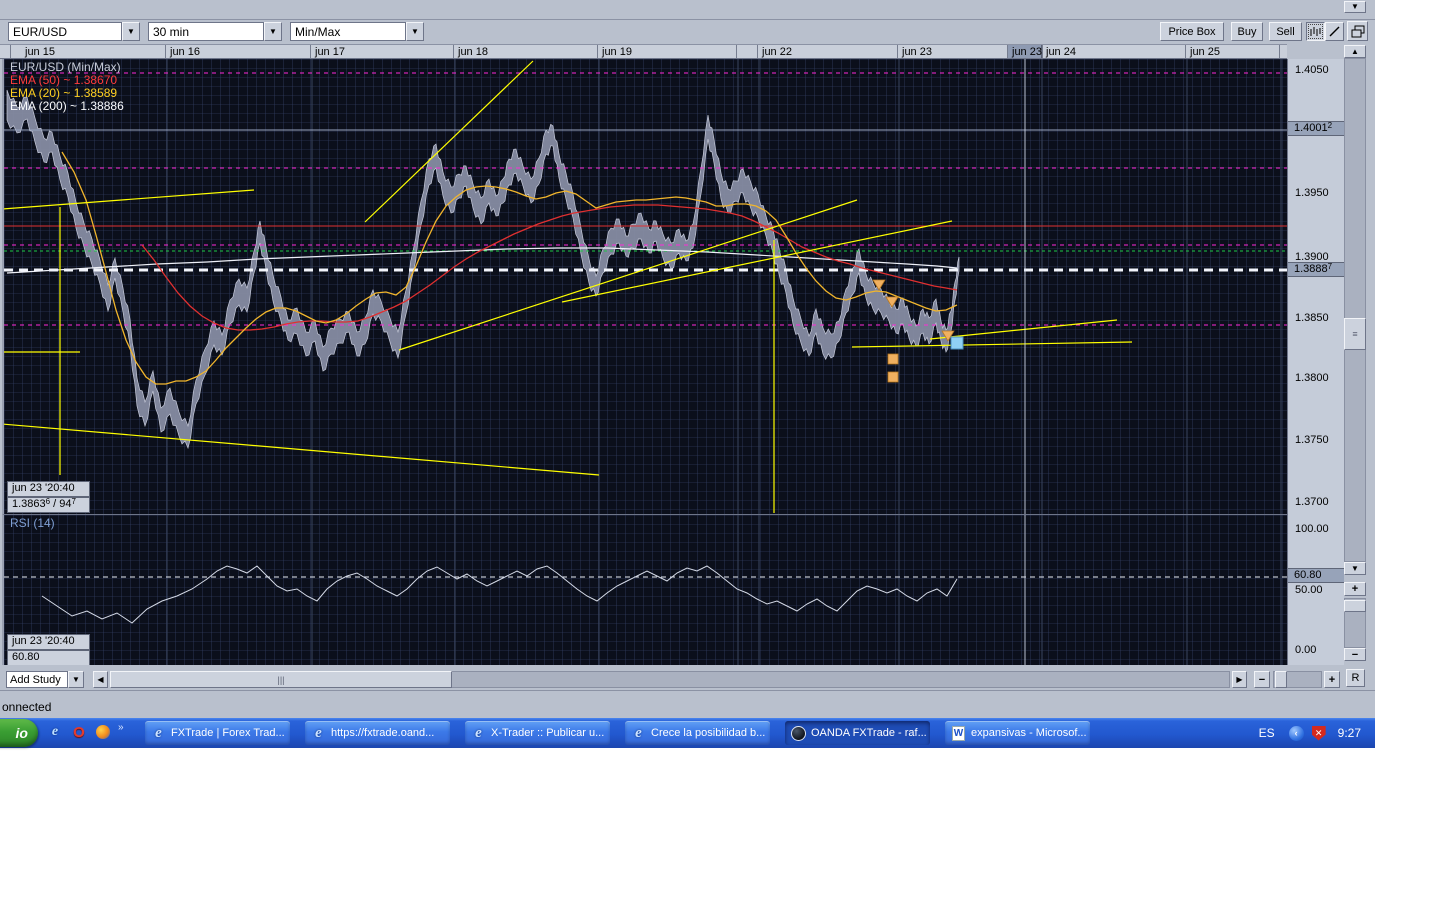  I want to click on legend-ema200: EMA (200) ~ 1.38886, so click(67, 106).